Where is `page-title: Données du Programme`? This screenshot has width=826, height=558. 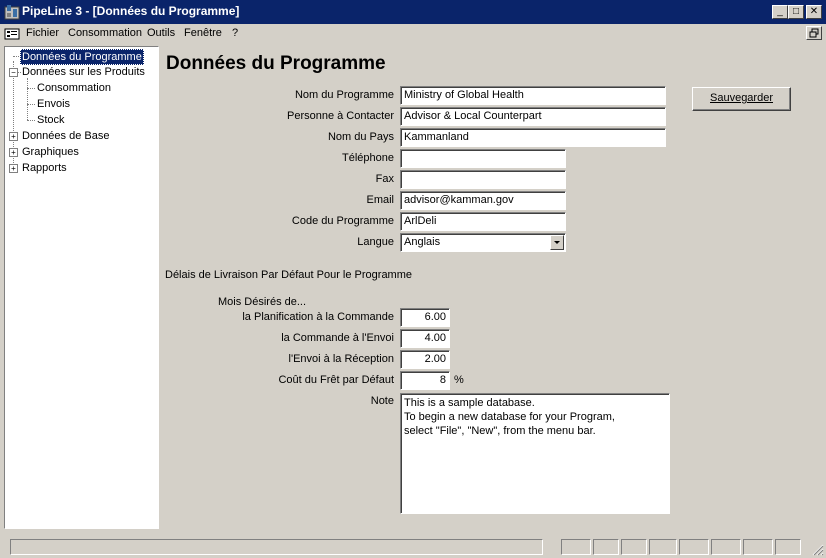 page-title: Données du Programme is located at coordinates (276, 63).